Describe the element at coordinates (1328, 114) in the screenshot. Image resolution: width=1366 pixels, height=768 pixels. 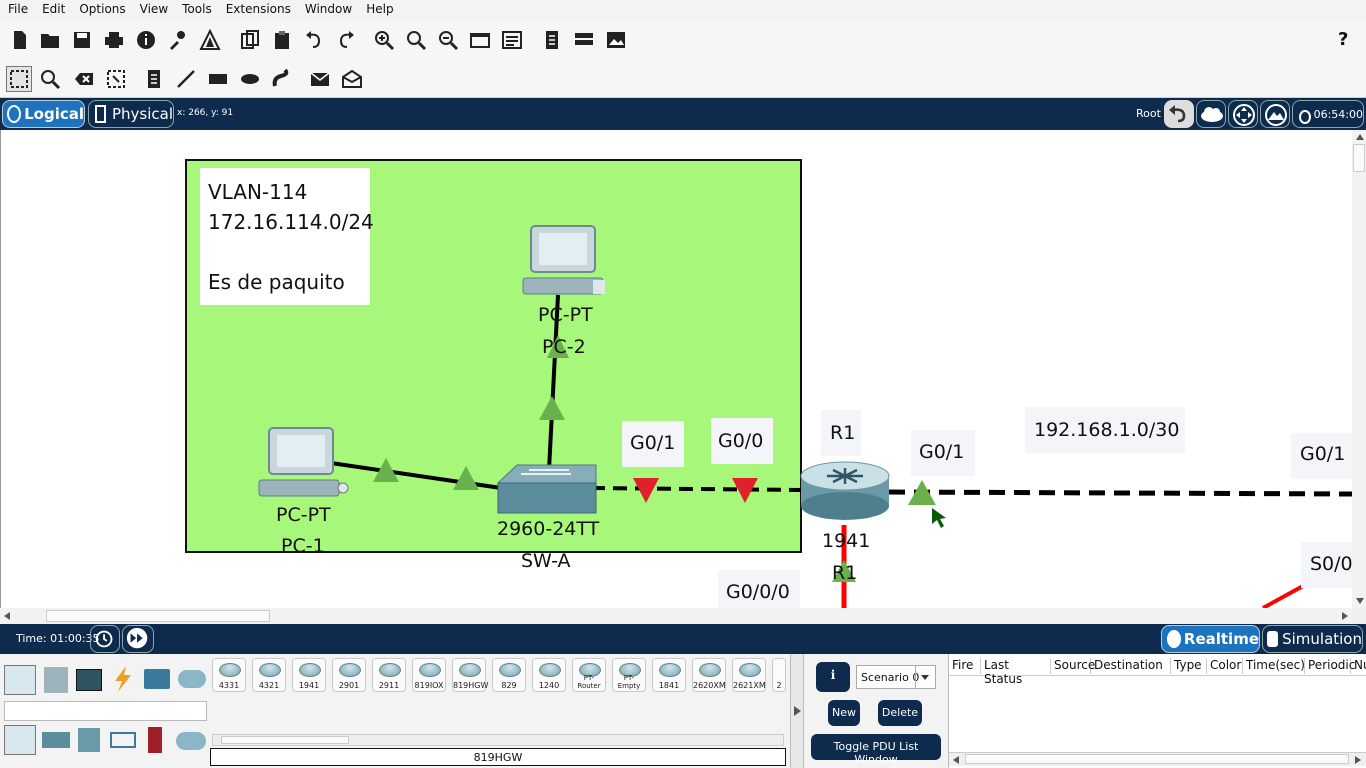
I see `clock-widget: 06:54:00` at that location.